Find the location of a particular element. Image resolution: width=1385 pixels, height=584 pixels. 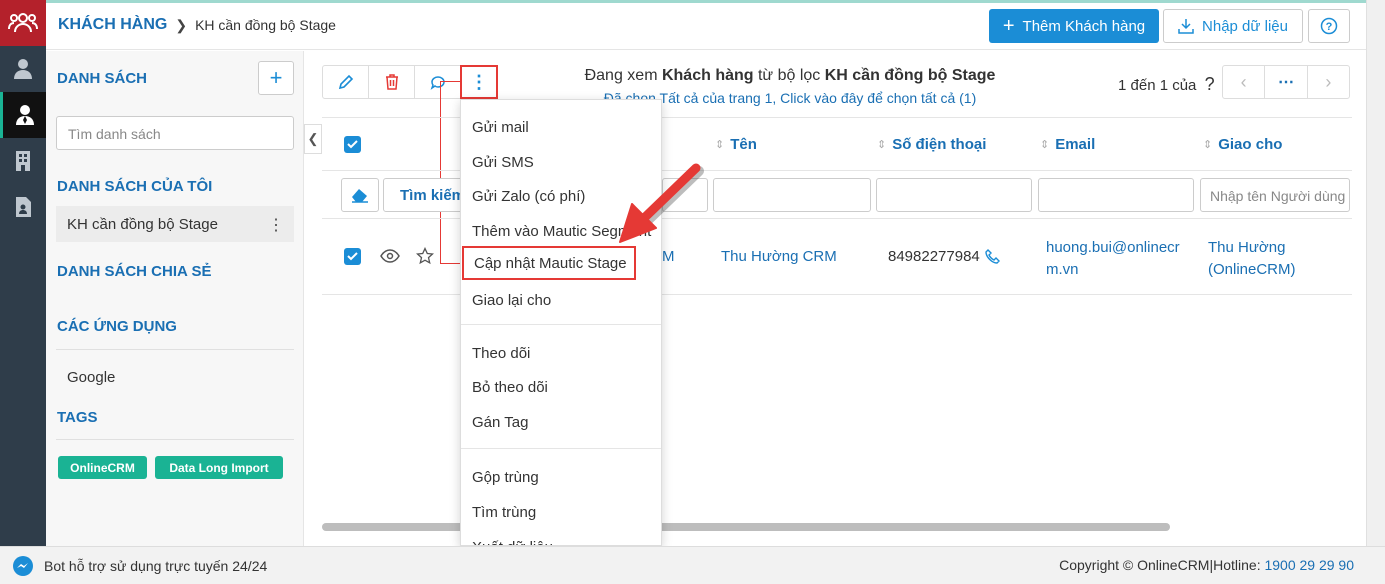

row-phone: 84982277984 is located at coordinates (944, 256).